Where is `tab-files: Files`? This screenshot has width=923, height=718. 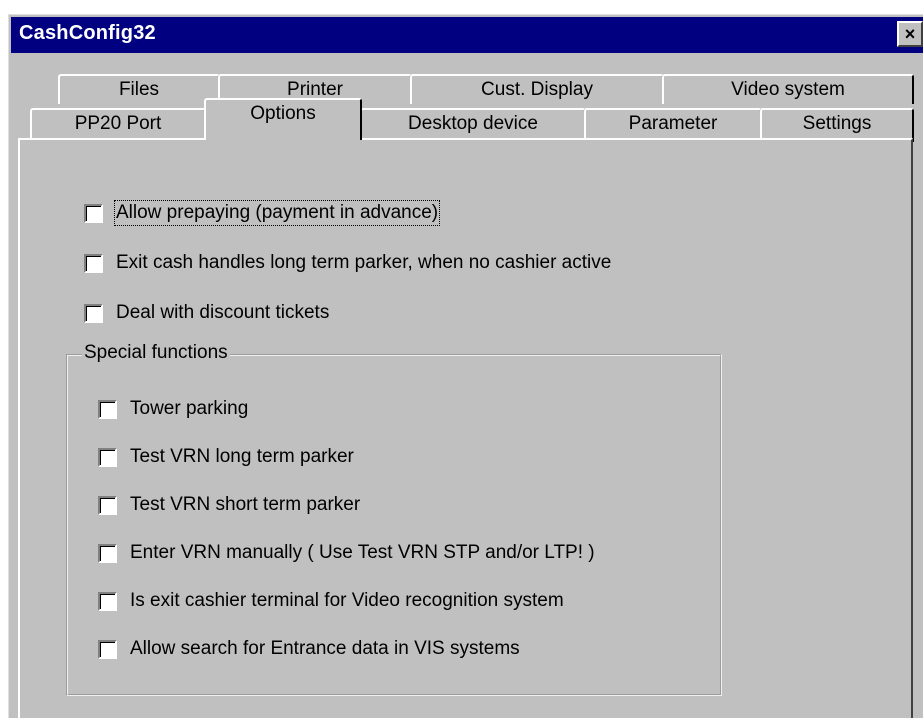 tab-files: Files is located at coordinates (139, 89).